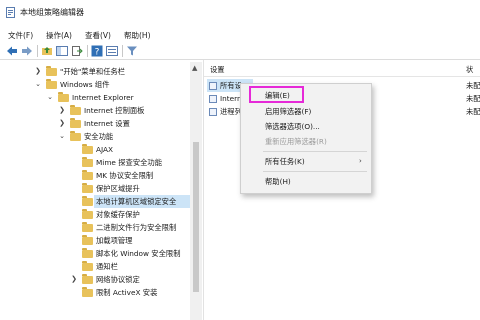  What do you see at coordinates (95, 253) in the screenshot?
I see `tree-item-scripted-window: 脚本化 Window 安全限制` at bounding box center [95, 253].